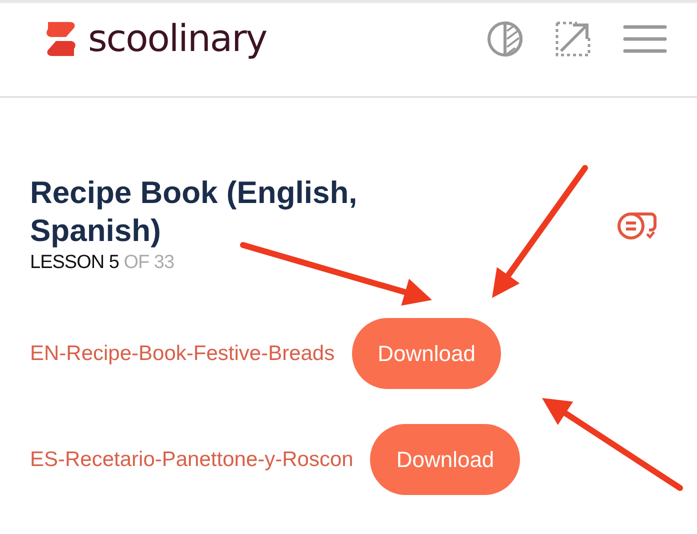 The height and width of the screenshot is (534, 697). I want to click on contrast-icon, so click(505, 38).